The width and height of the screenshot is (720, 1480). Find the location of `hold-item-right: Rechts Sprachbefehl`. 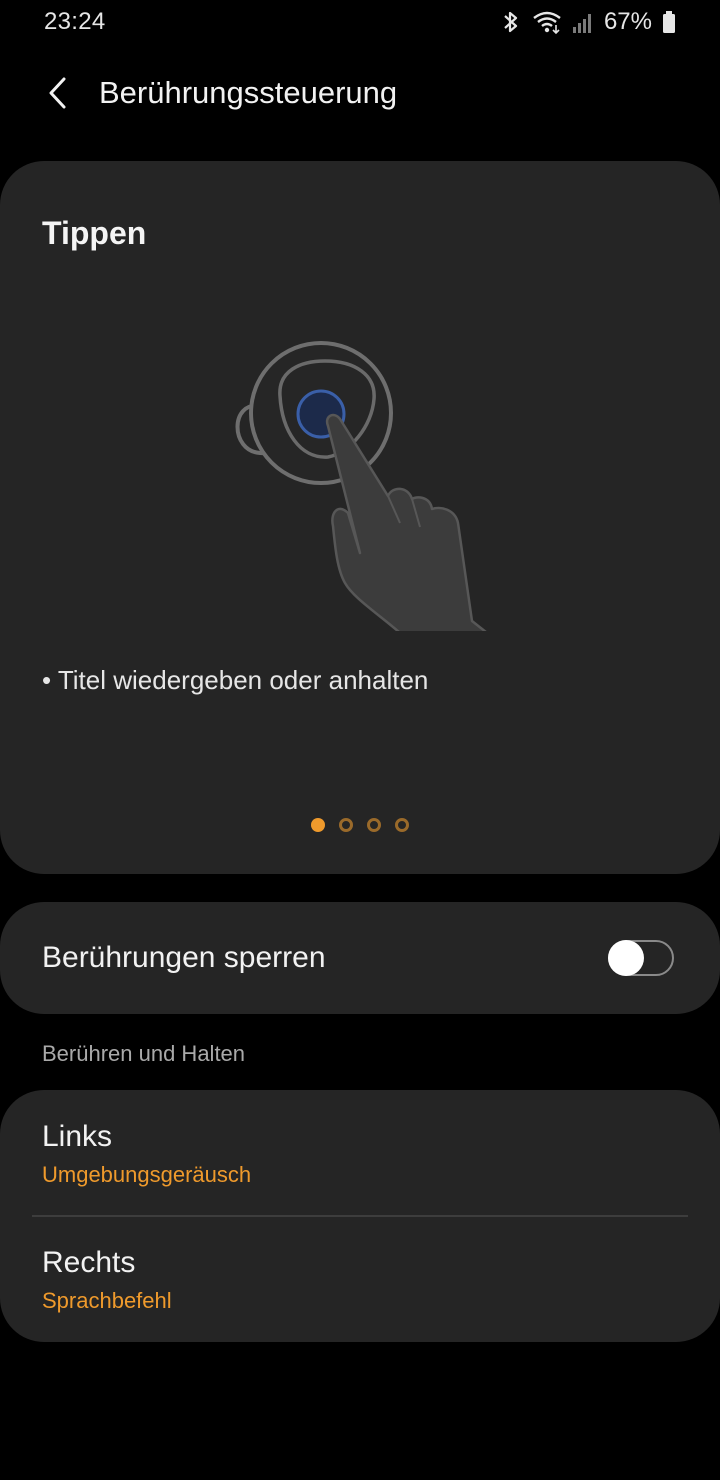

hold-item-right: Rechts Sprachbefehl is located at coordinates (360, 1279).